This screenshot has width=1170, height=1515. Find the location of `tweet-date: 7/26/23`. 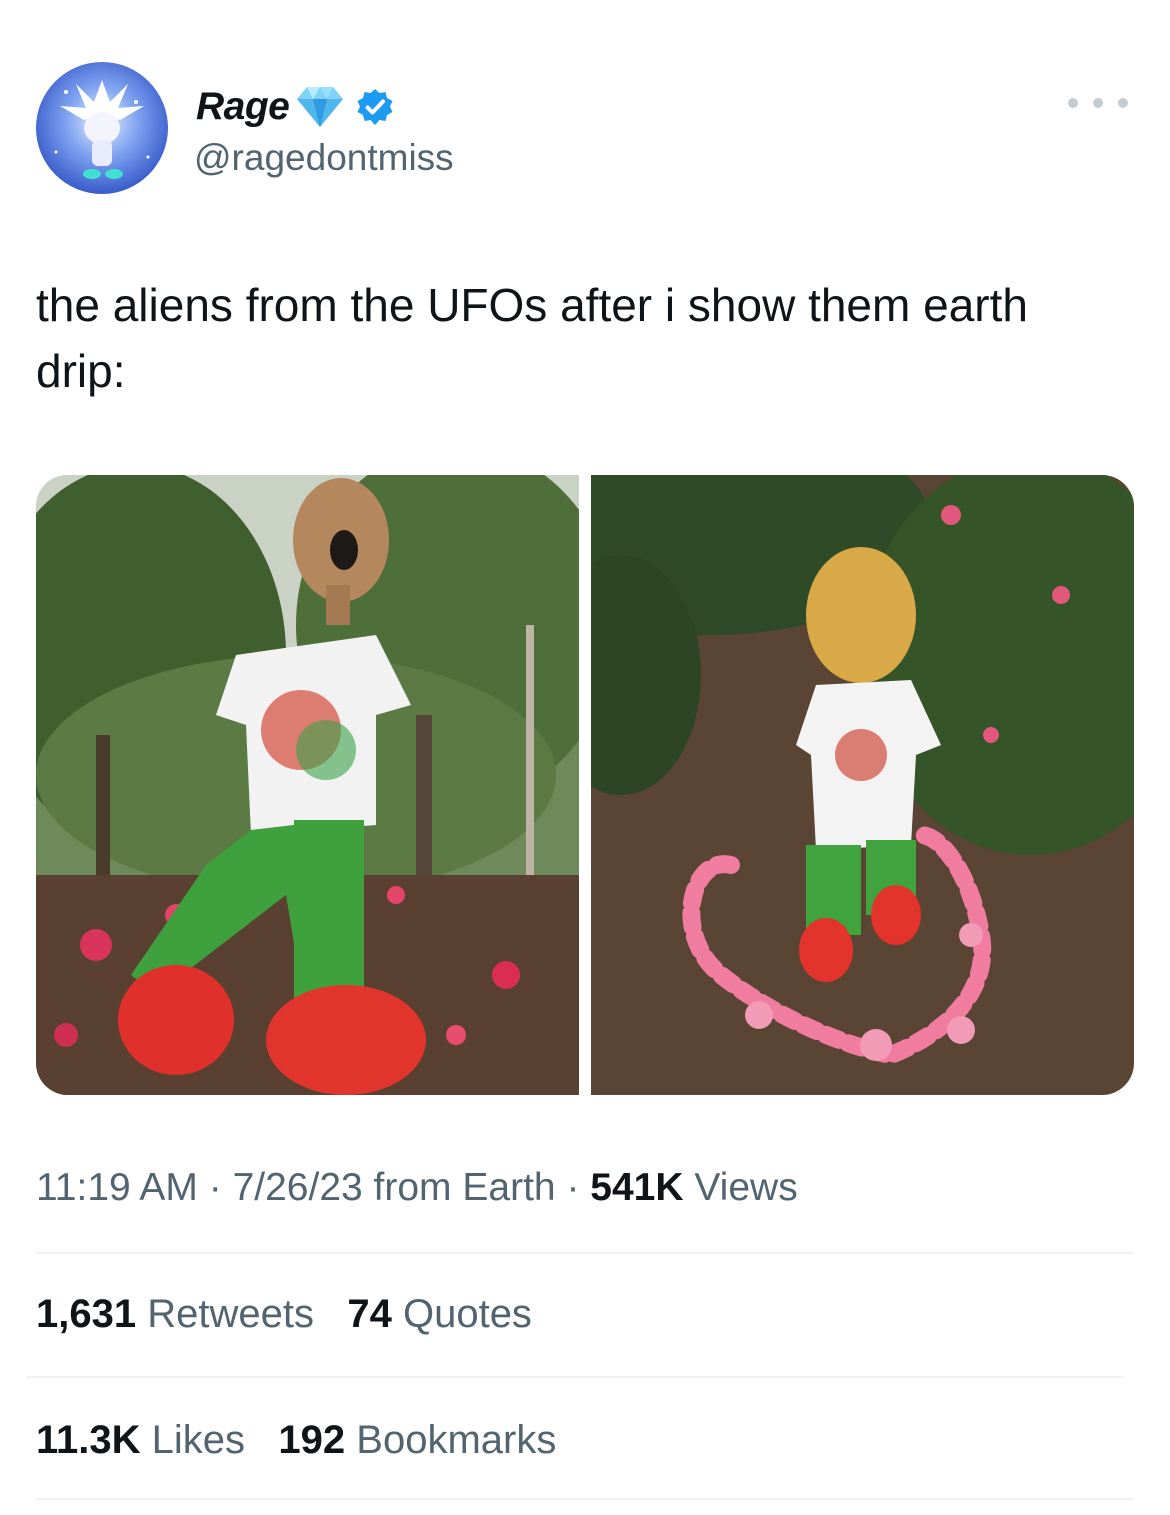

tweet-date: 7/26/23 is located at coordinates (298, 1187).